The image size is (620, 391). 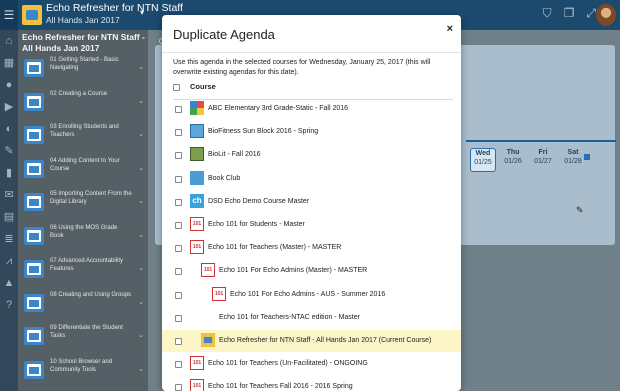 I want to click on sidebar-unit: 07 Advanced Accountability Features ⌄, so click(x=85, y=271).